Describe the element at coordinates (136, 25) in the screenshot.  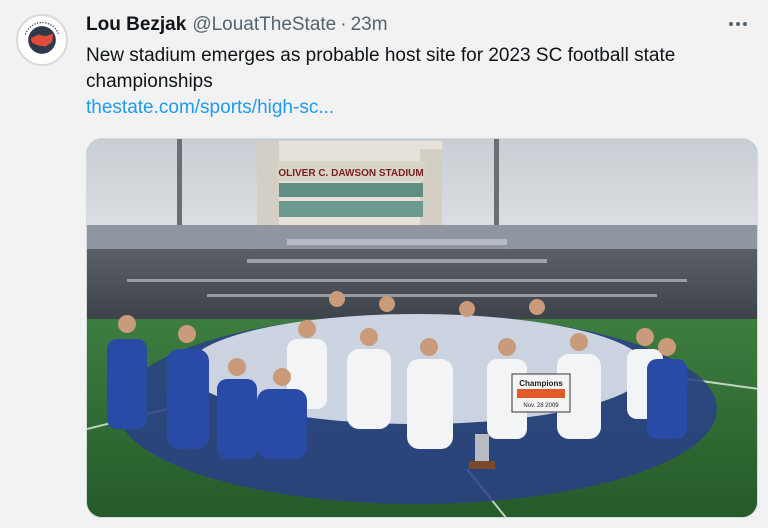
I see `display-name: Lou Bezjak` at that location.